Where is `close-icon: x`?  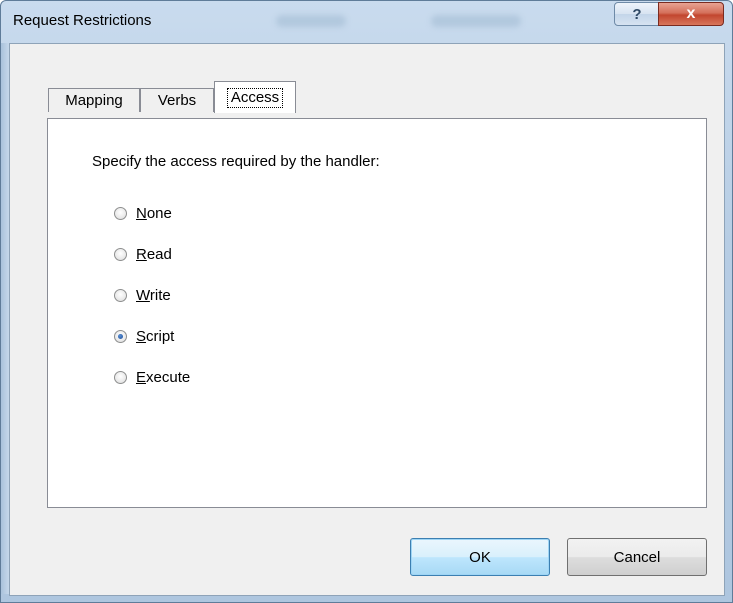
close-icon: x is located at coordinates (691, 13).